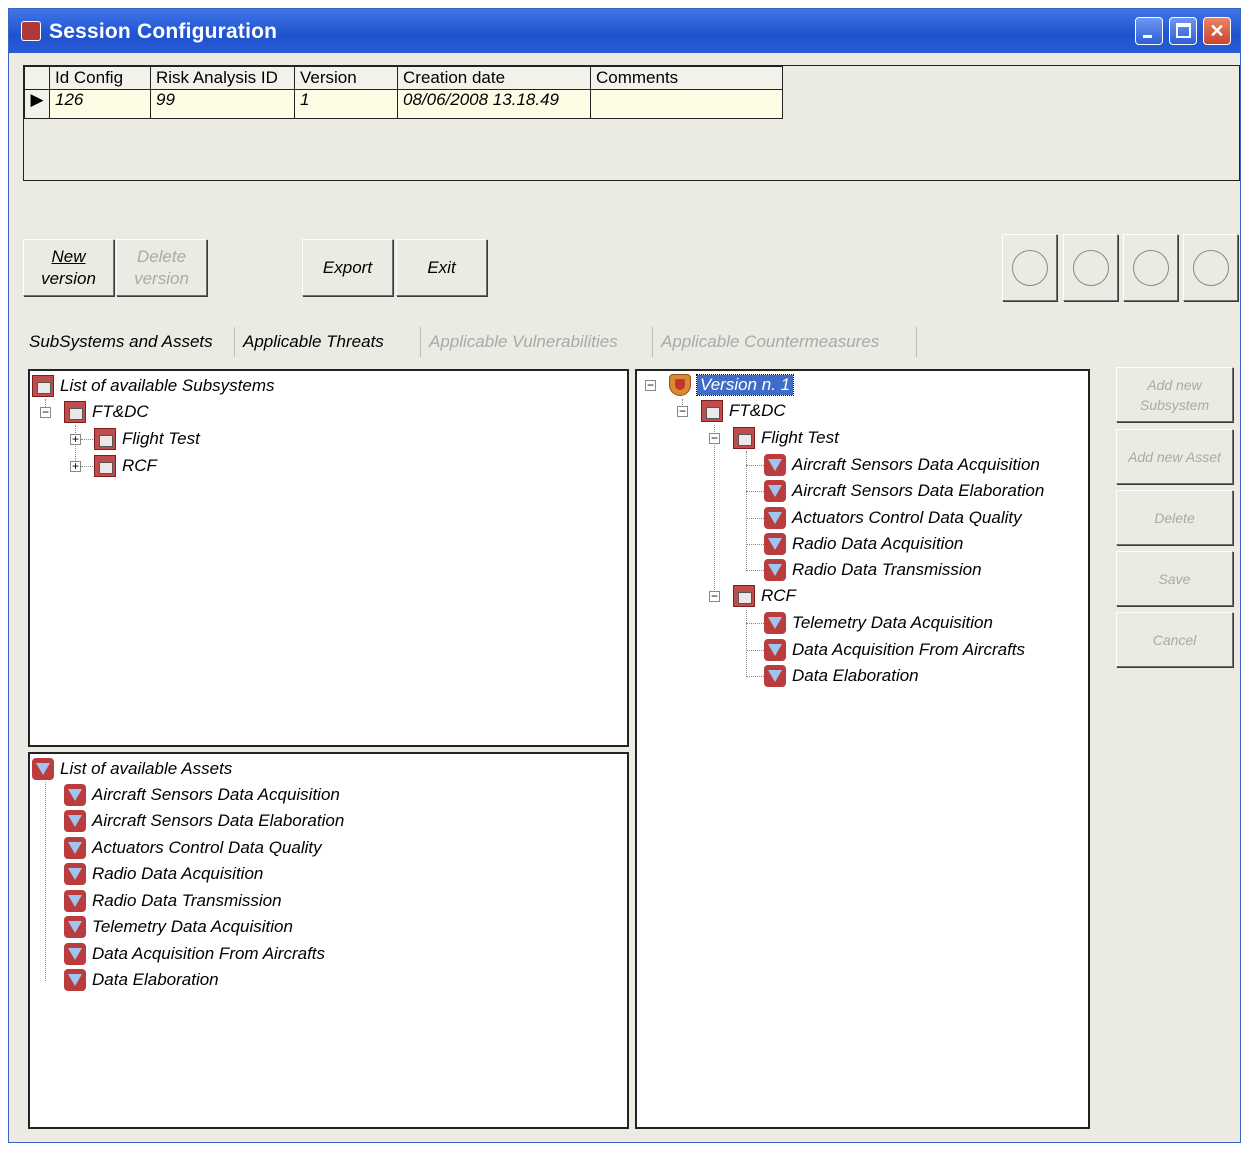 Image resolution: width=1248 pixels, height=1149 pixels. I want to click on tab-applicable-vulnerabilities: Applicable Vulnerabilities, so click(538, 342).